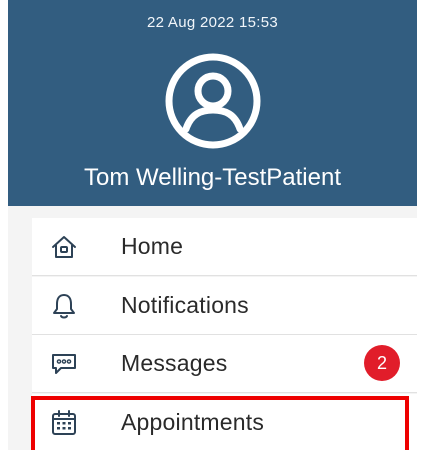 The image size is (424, 450). What do you see at coordinates (212, 22) in the screenshot?
I see `status-timestamp: 22 Aug 2022 15:53` at bounding box center [212, 22].